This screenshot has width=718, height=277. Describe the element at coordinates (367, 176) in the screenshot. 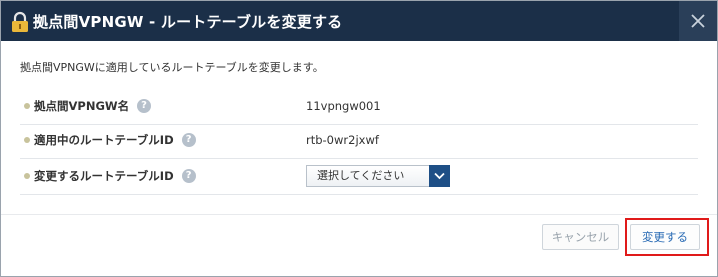

I see `route-table-select-value: 選択してください` at that location.